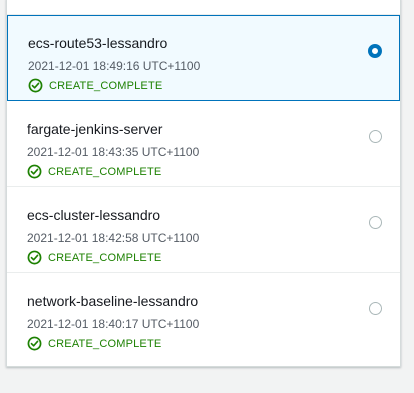 This screenshot has width=414, height=393. Describe the element at coordinates (113, 152) in the screenshot. I see `stack-created-time: 2021-12-01 18:43:35 UTC+1100` at that location.